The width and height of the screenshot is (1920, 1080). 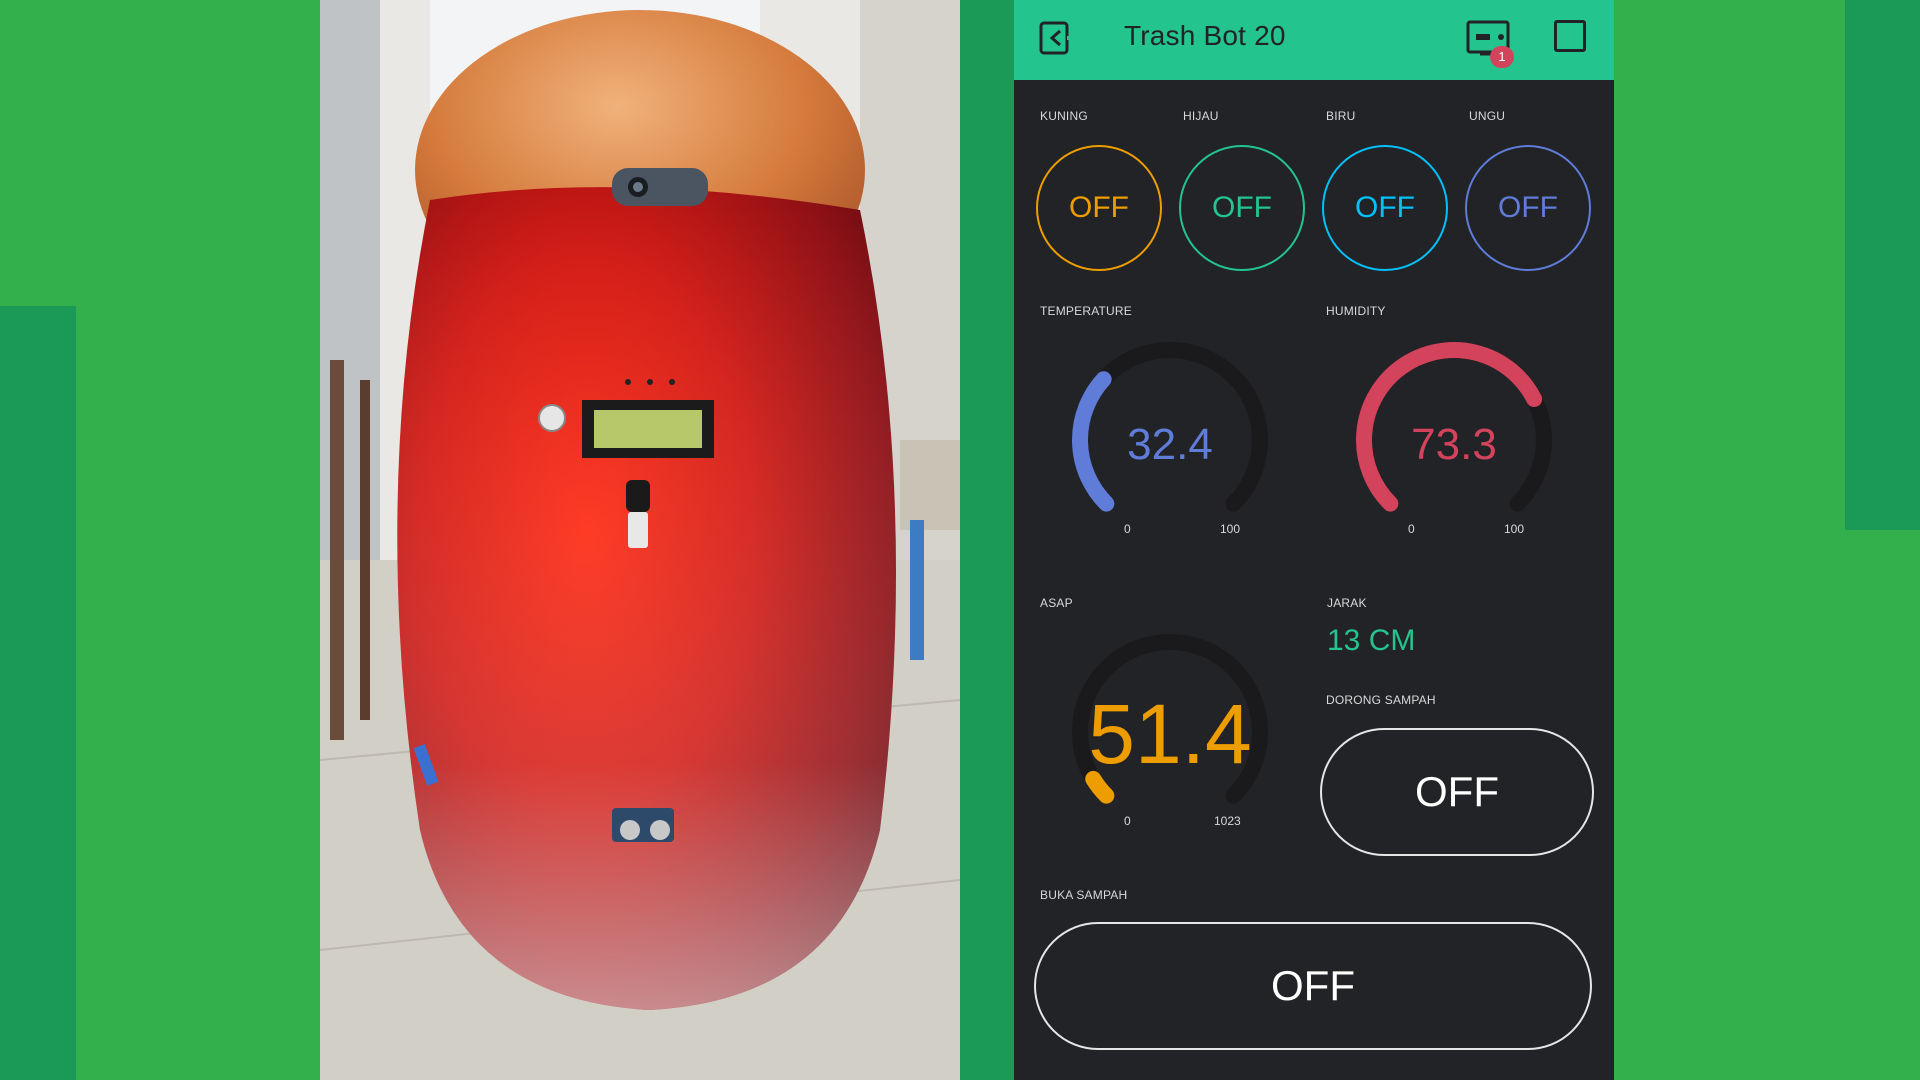 I want to click on jarak-label: JARAK, so click(x=1347, y=603).